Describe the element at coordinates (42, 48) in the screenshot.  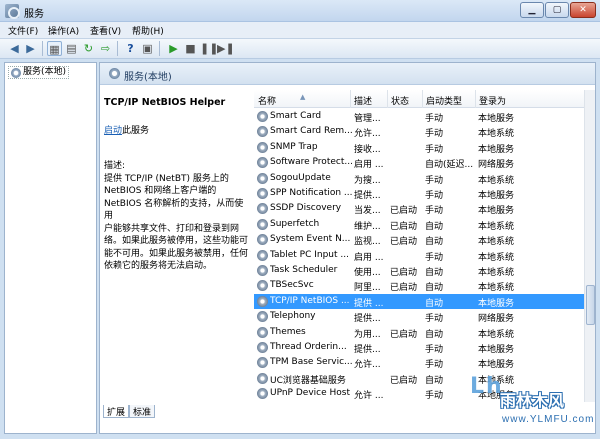
I see `toolbar-separator` at that location.